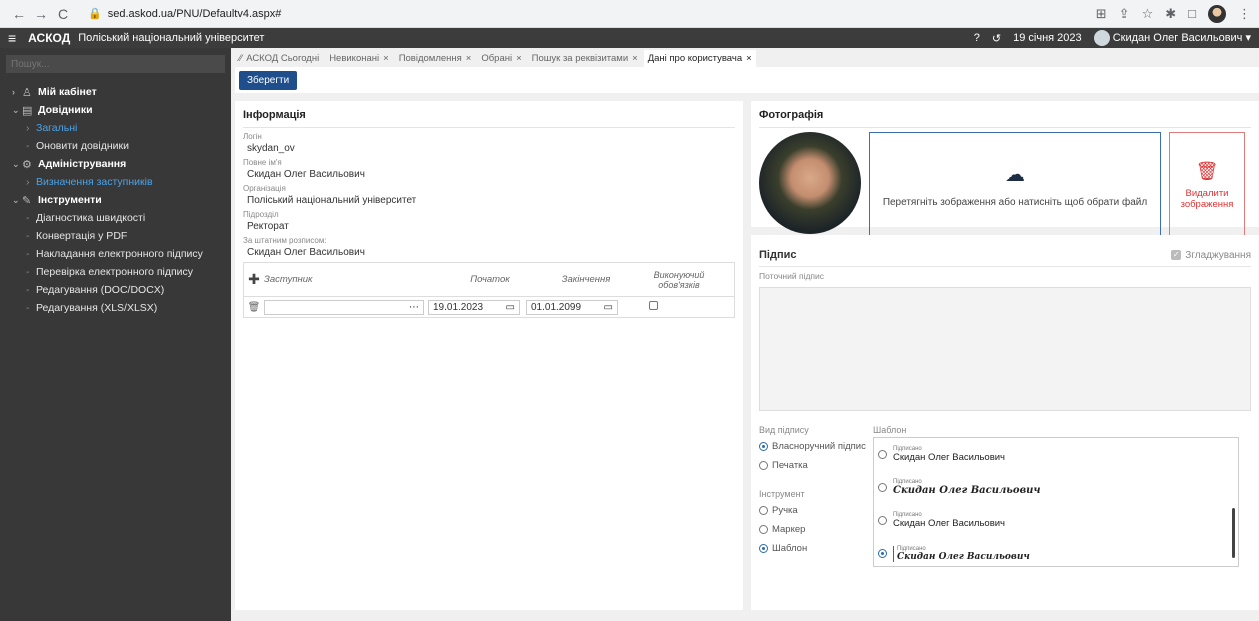 The height and width of the screenshot is (621, 1259). I want to click on date-display: 19 січня 2023, so click(1047, 38).